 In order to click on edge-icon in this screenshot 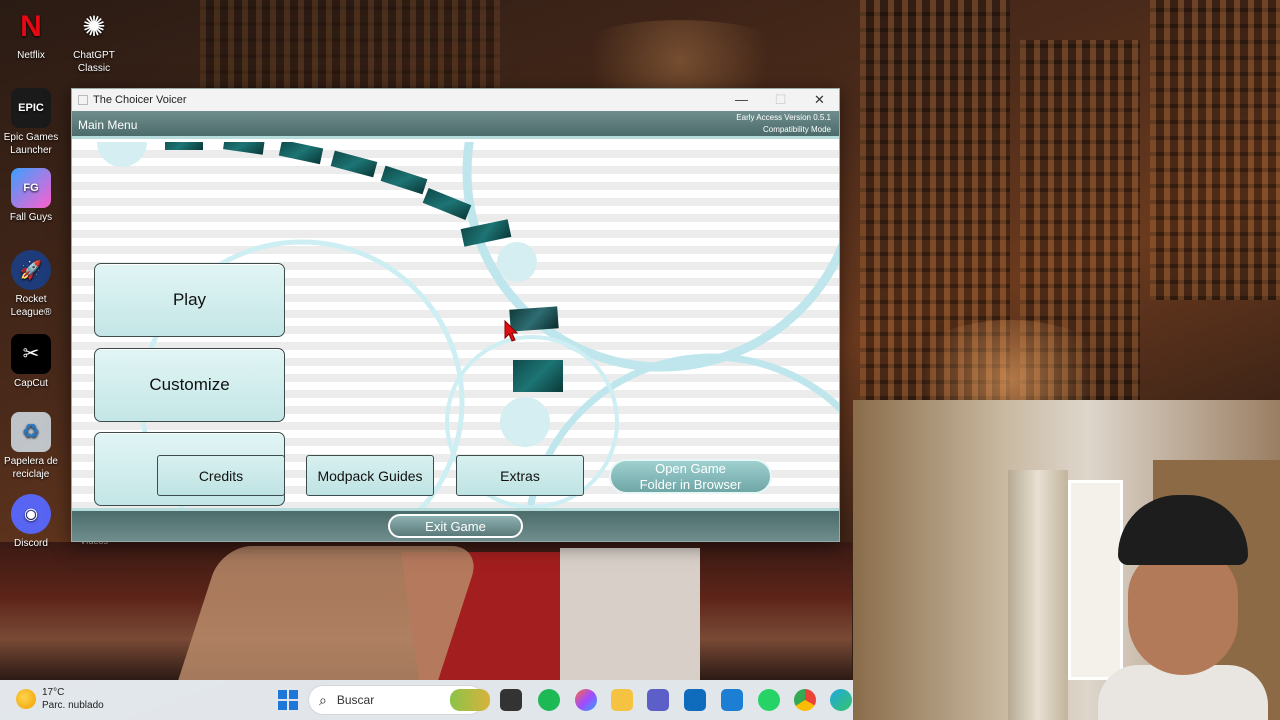, I will do `click(841, 700)`.